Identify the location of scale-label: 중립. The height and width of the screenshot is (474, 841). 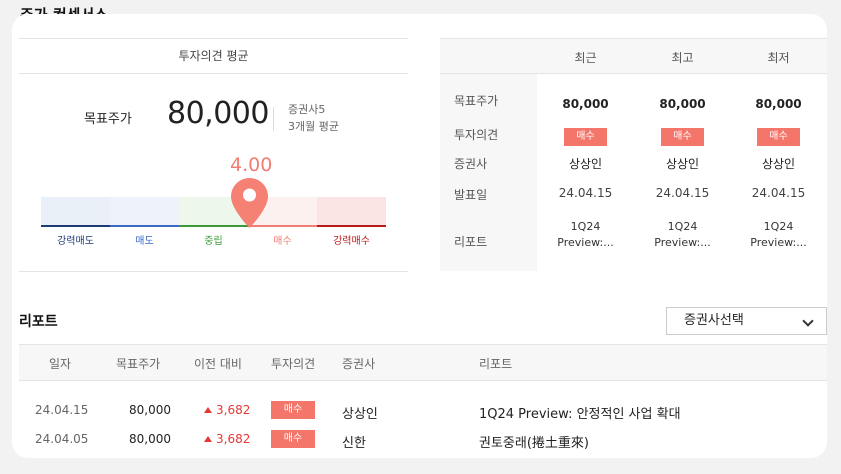
(213, 241).